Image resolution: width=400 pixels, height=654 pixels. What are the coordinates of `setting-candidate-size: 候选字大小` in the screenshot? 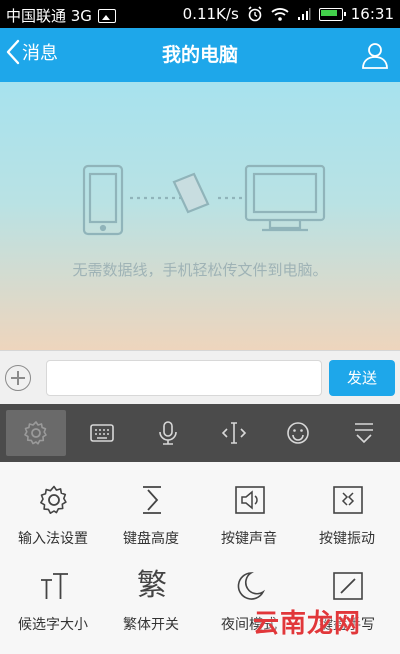 It's located at (53, 597).